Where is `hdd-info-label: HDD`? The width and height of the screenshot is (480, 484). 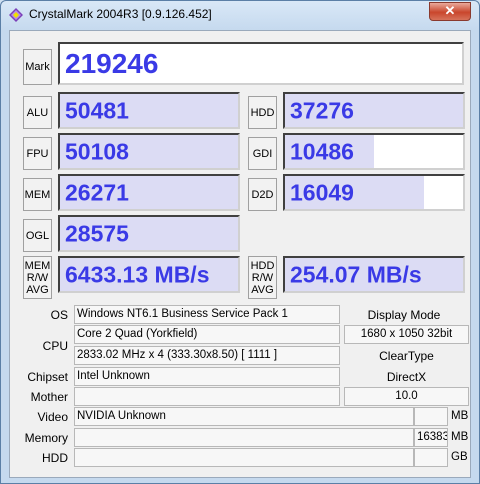
hdd-info-label: HDD is located at coordinates (55, 458).